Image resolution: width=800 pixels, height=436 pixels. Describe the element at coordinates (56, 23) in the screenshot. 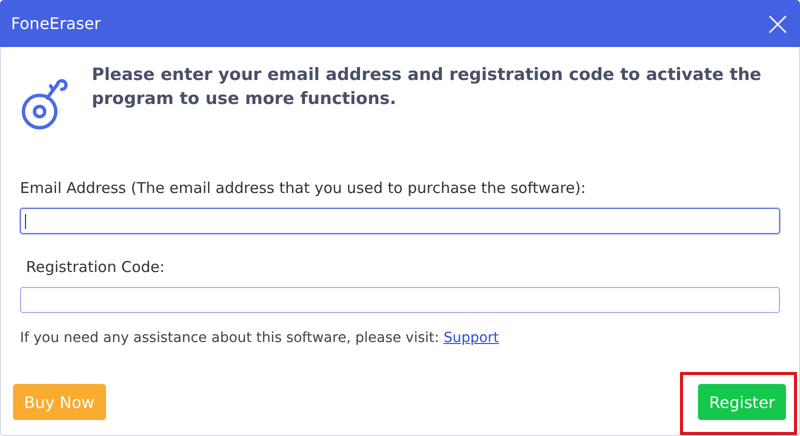

I see `window-title: FoneEraser` at that location.